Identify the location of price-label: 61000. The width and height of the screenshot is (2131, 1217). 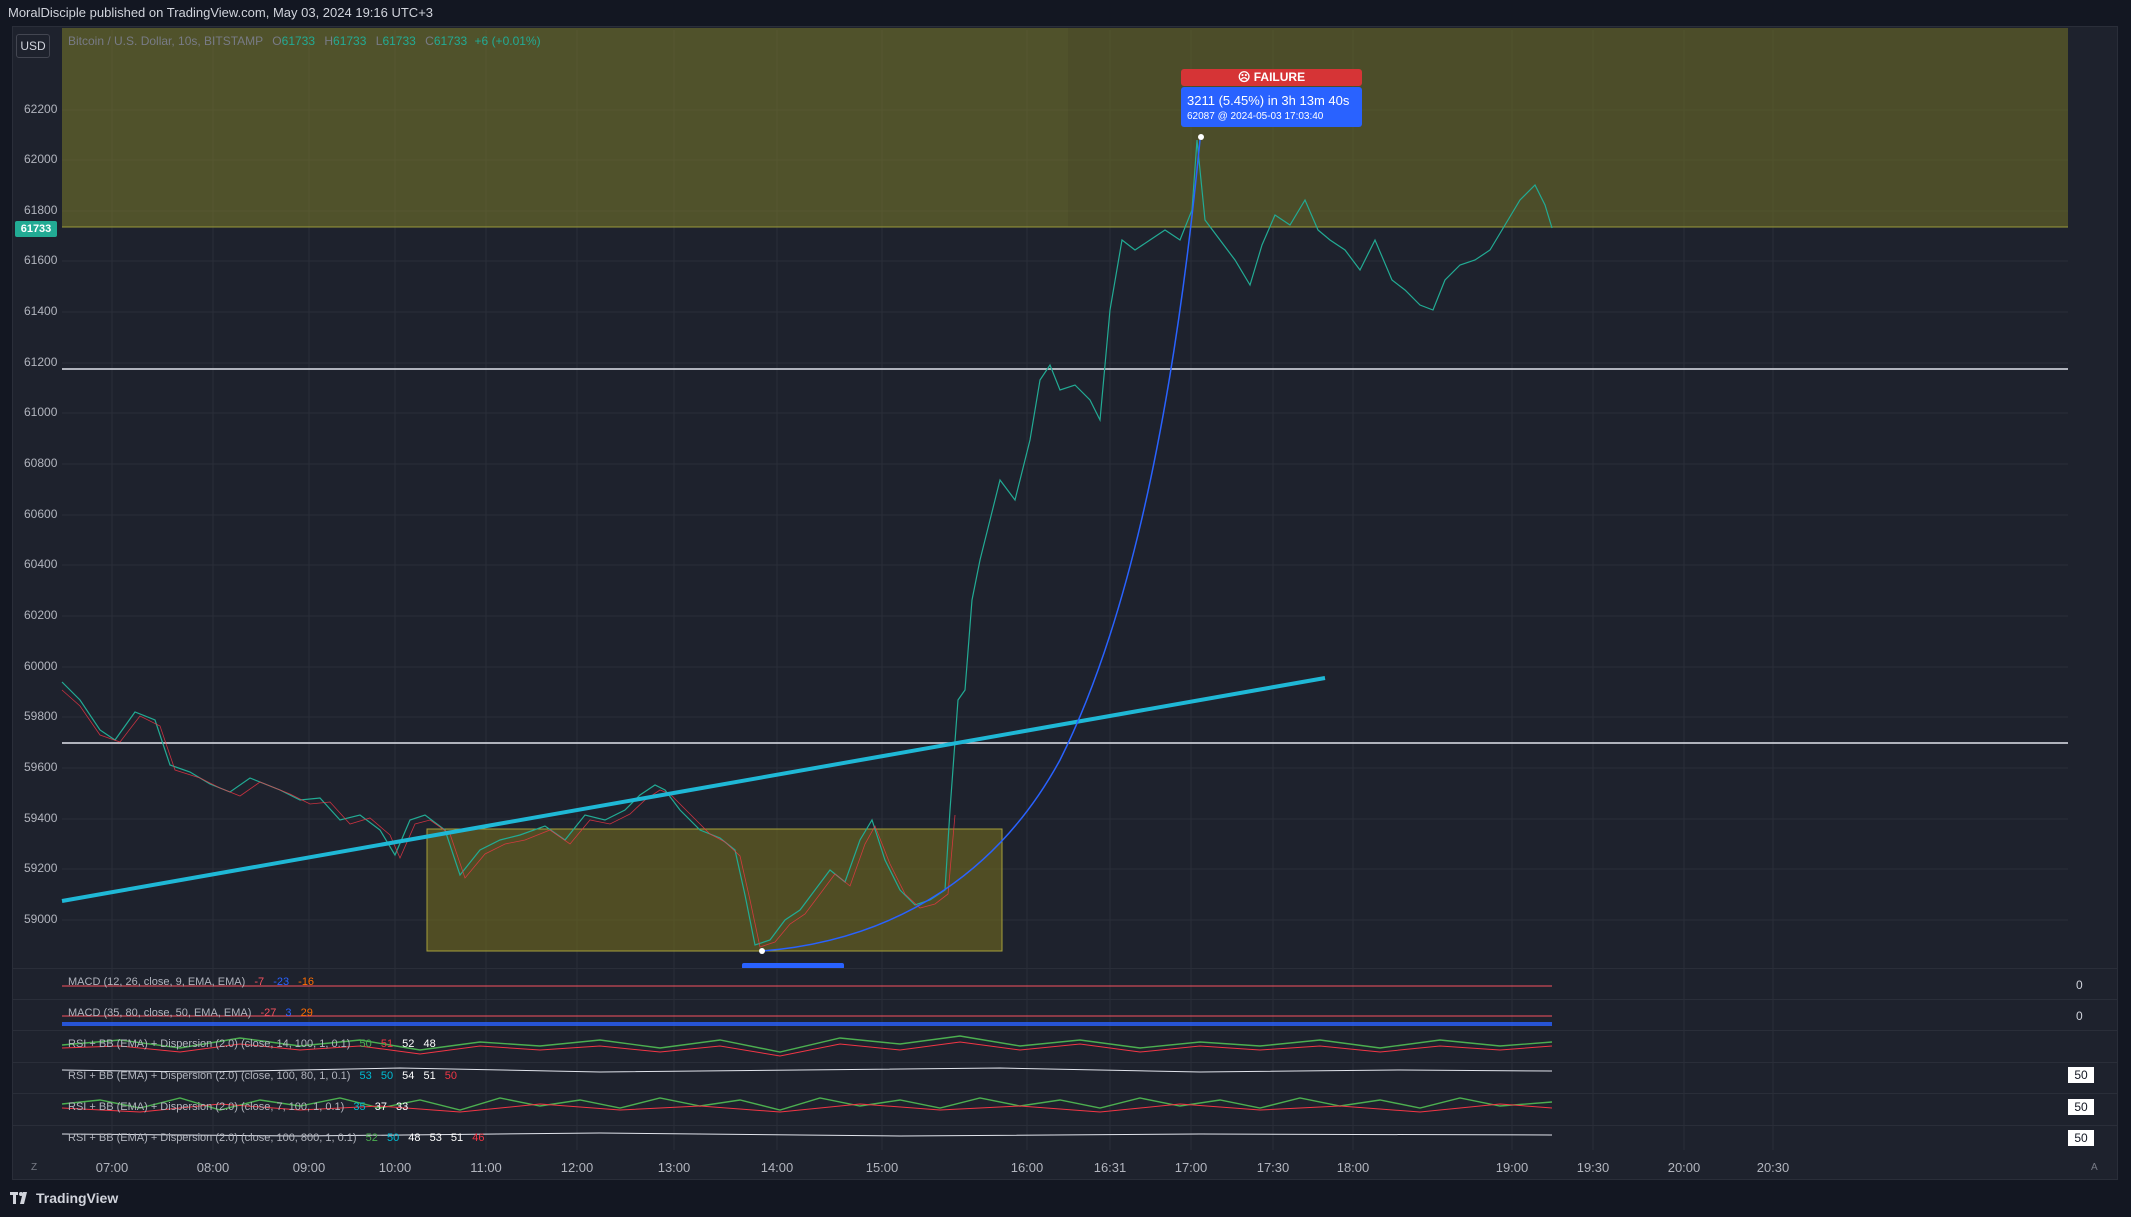
(41, 412).